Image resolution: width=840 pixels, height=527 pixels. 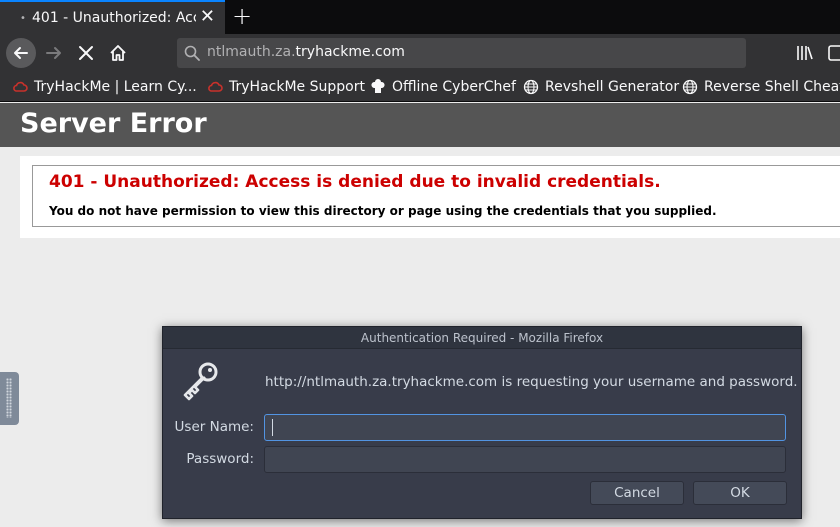 What do you see at coordinates (525, 427) in the screenshot?
I see `username-field` at bounding box center [525, 427].